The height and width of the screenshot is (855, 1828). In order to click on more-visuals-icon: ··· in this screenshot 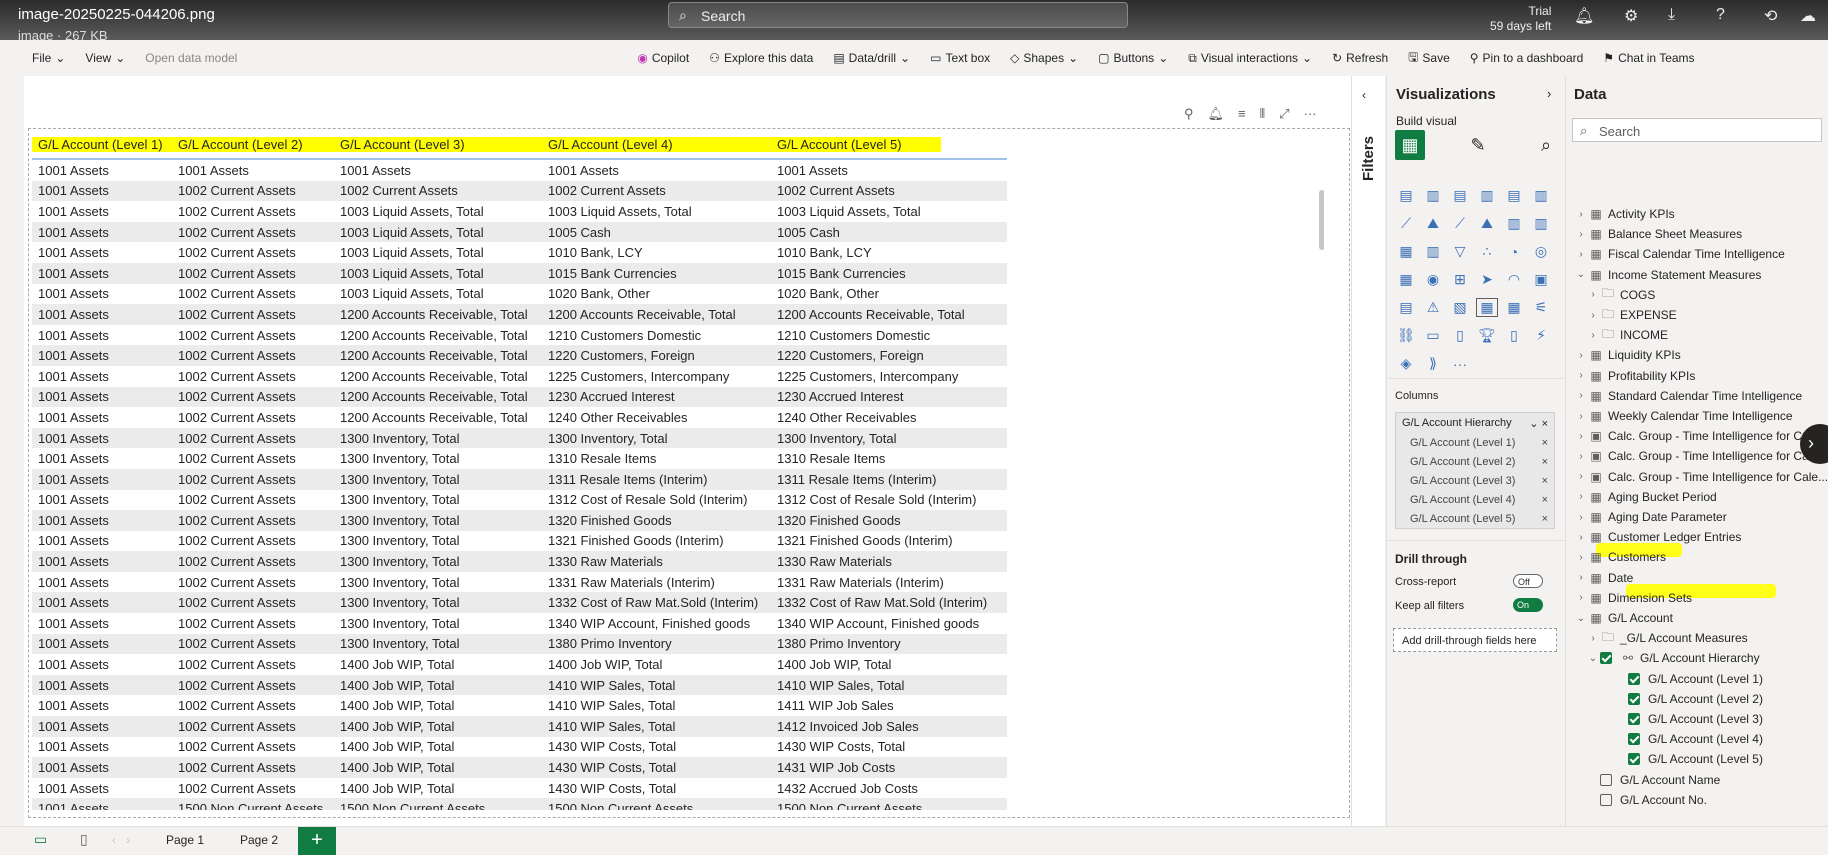, I will do `click(1460, 363)`.